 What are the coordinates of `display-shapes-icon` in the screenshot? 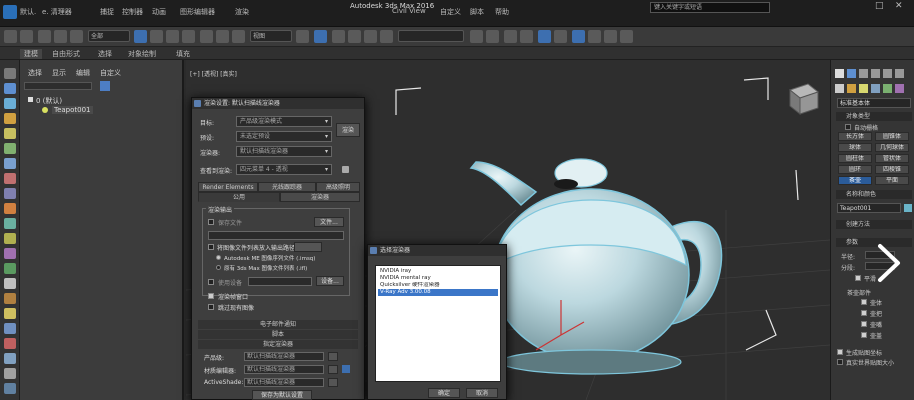 It's located at (10, 118).